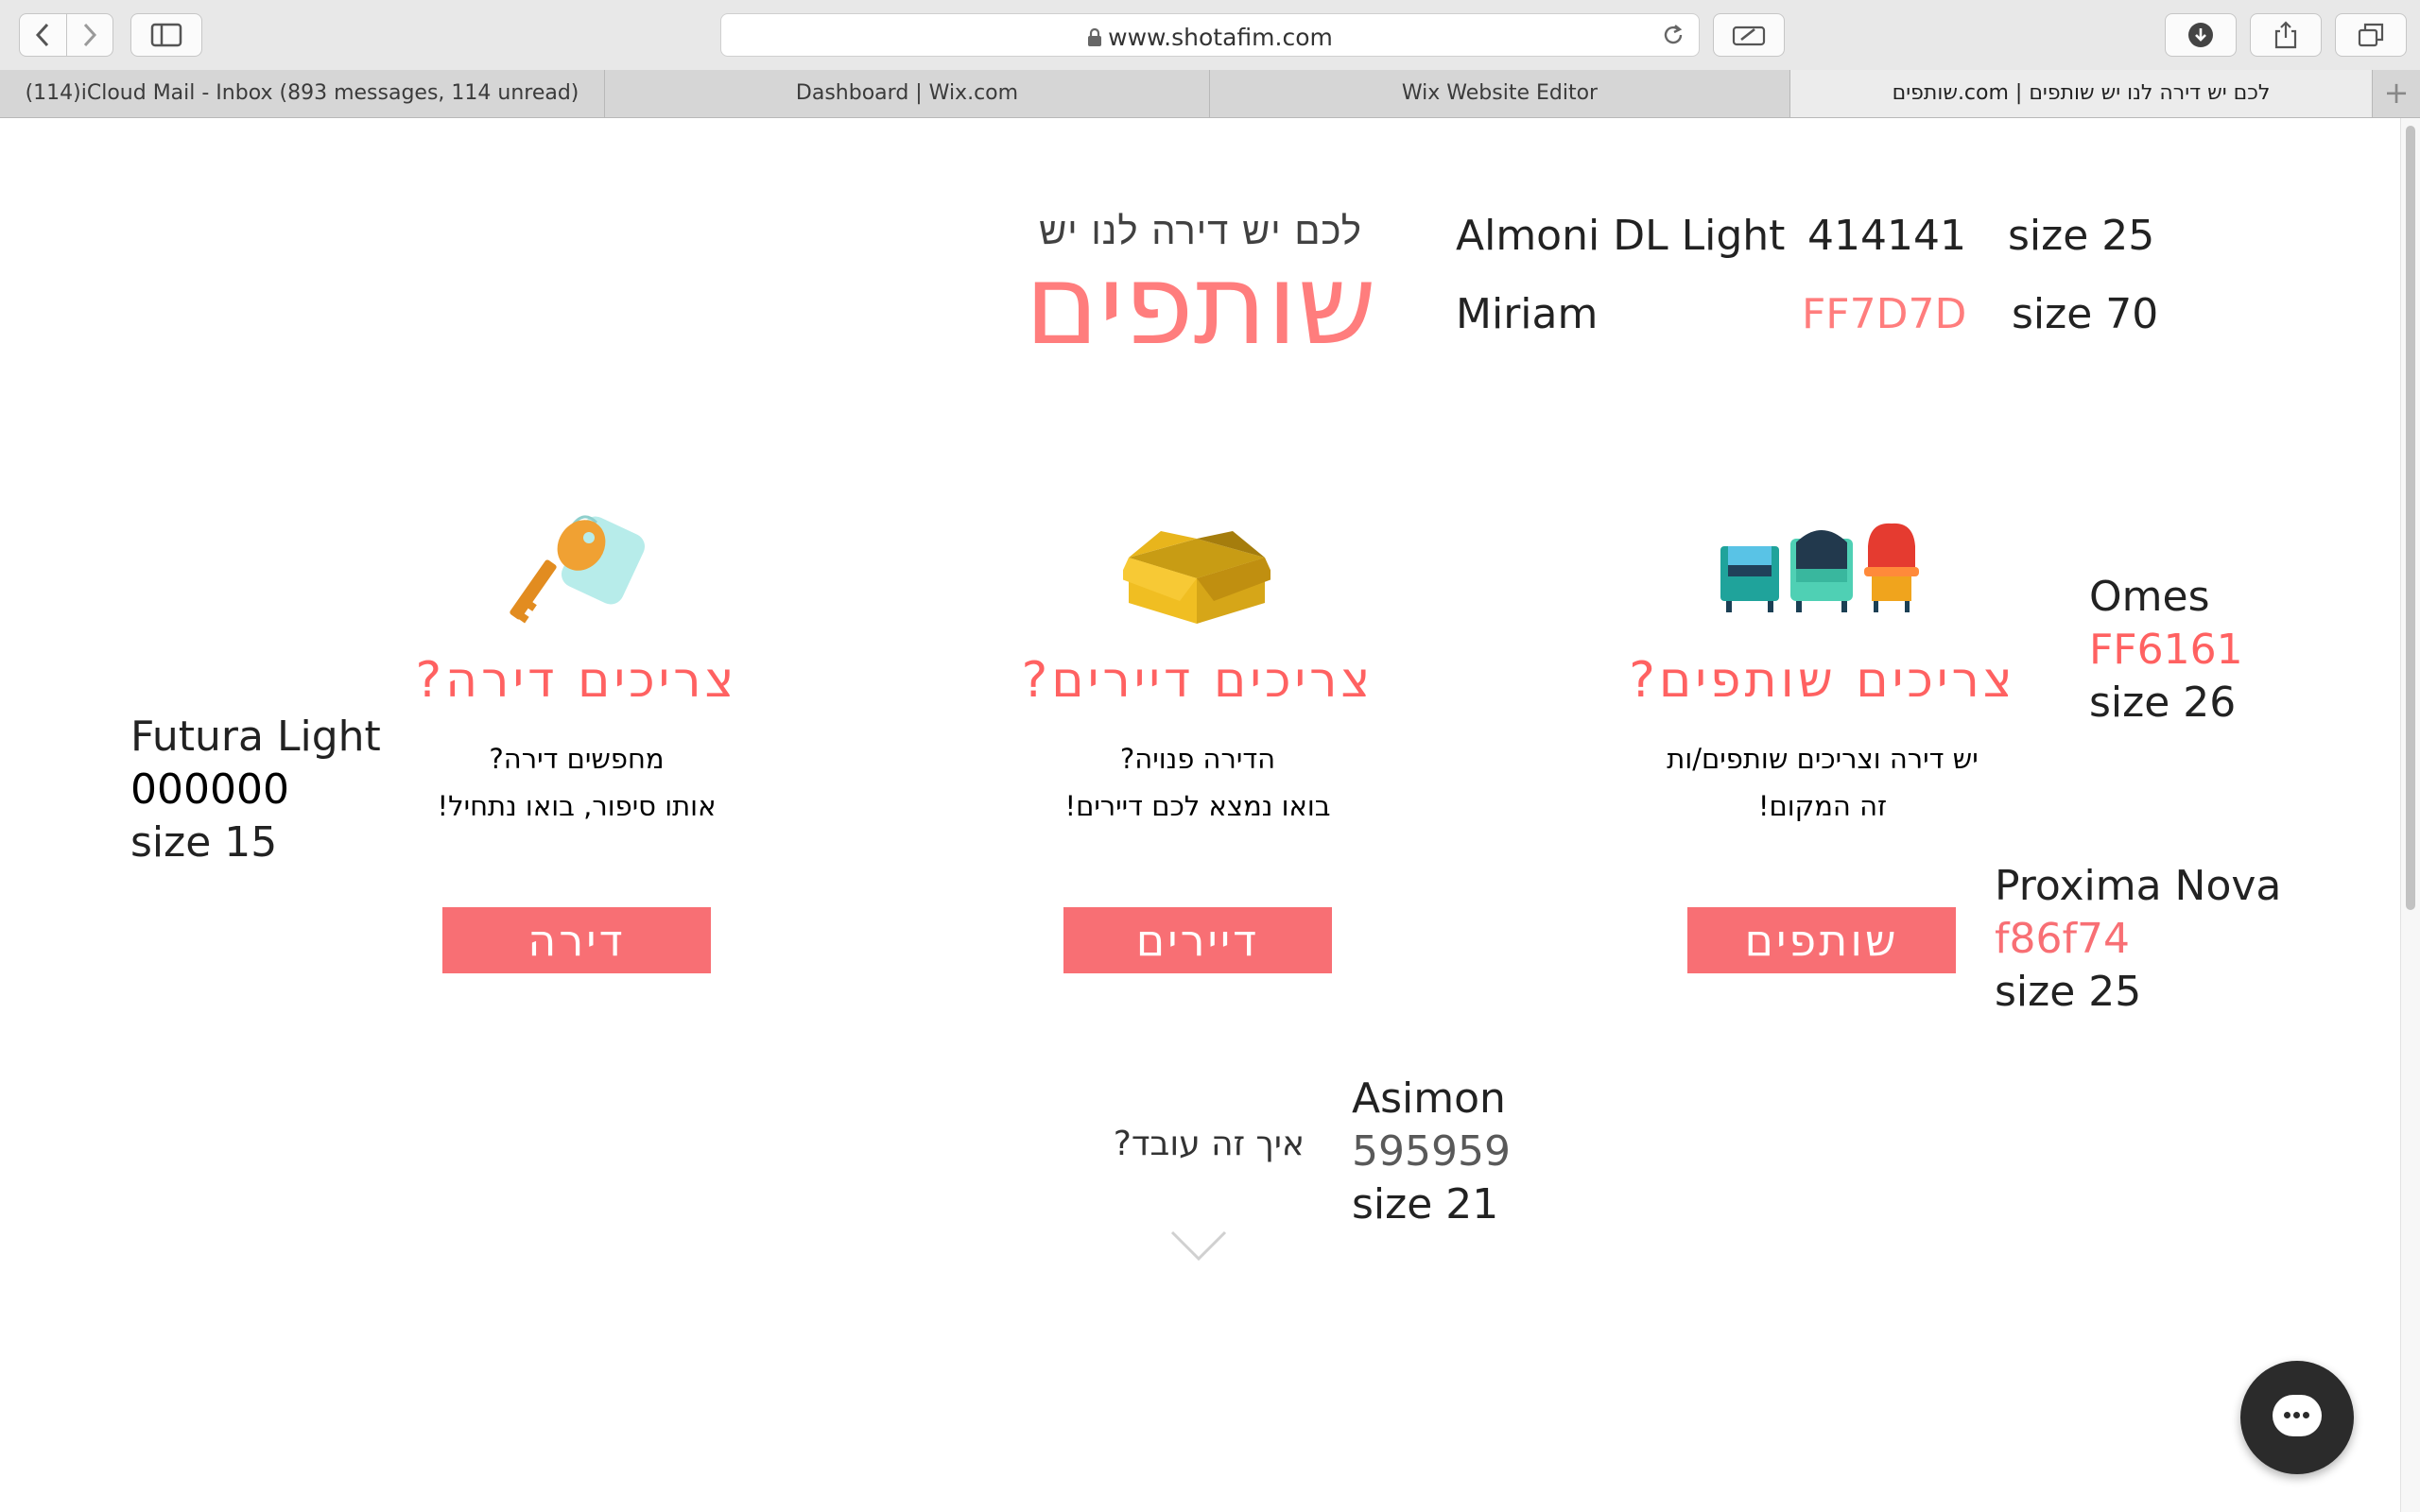  I want to click on sidebar-button, so click(166, 35).